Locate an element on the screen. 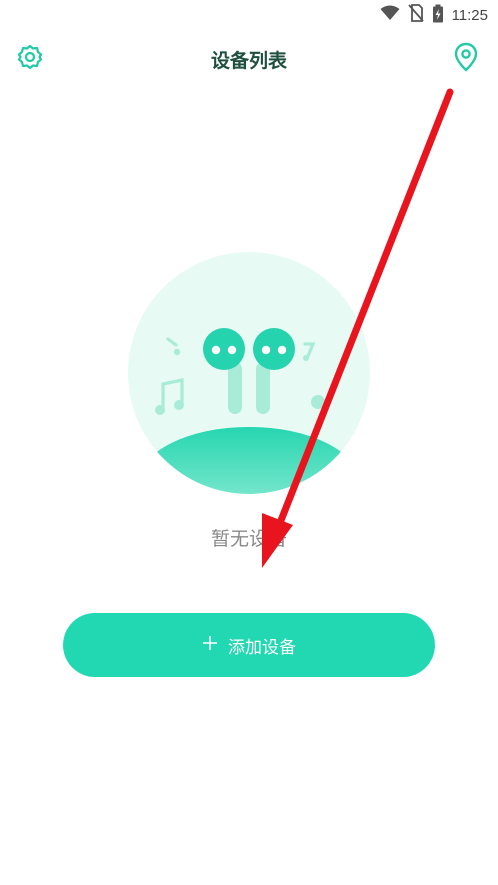 Image resolution: width=498 pixels, height=885 pixels. page-title: 设备列表 is located at coordinates (248, 61).